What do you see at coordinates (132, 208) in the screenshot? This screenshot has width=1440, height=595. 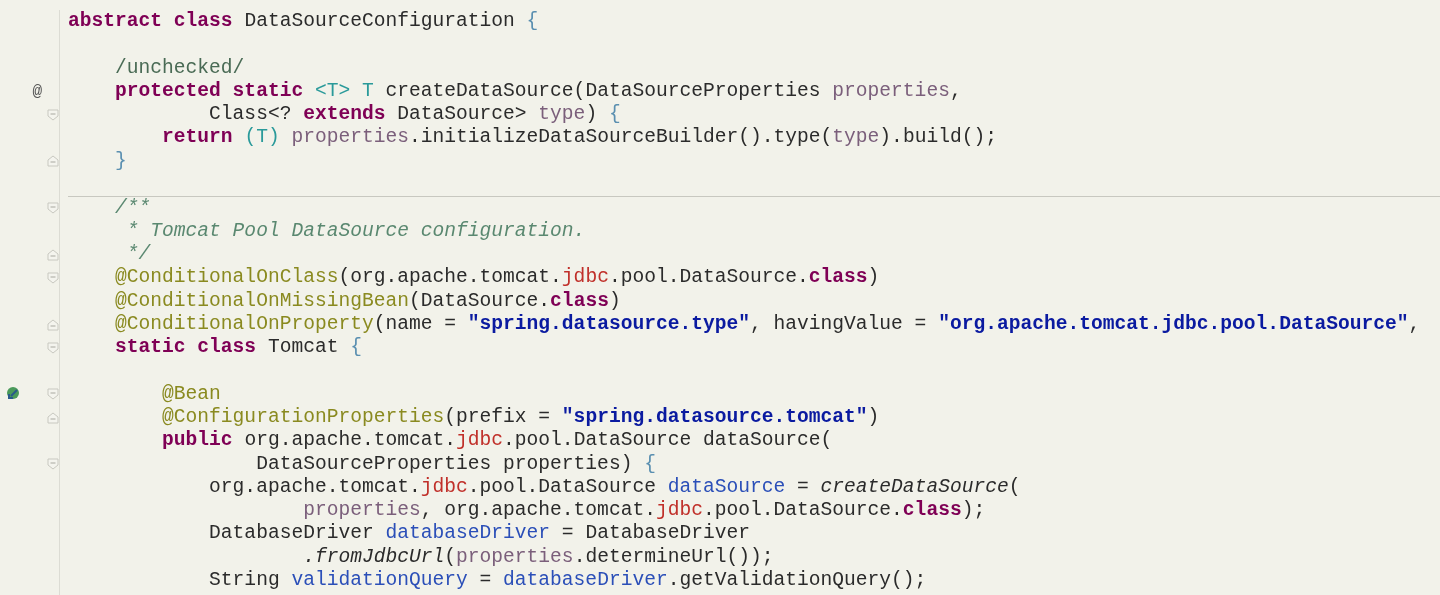 I see `code-line: /**` at bounding box center [132, 208].